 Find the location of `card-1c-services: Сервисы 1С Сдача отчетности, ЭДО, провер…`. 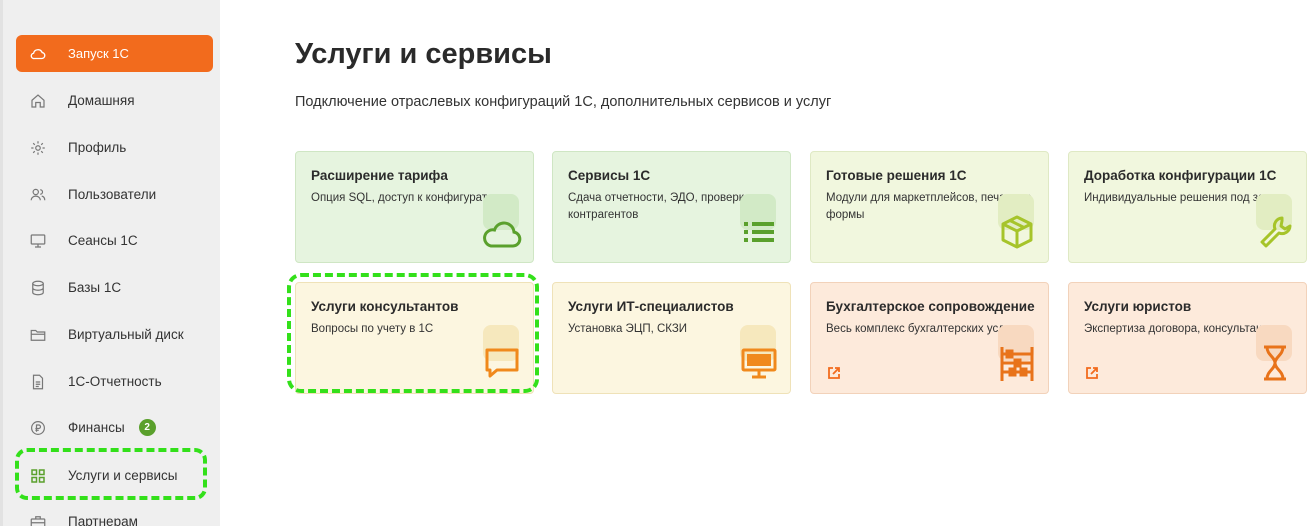

card-1c-services: Сервисы 1С Сдача отчетности, ЭДО, провер… is located at coordinates (671, 207).